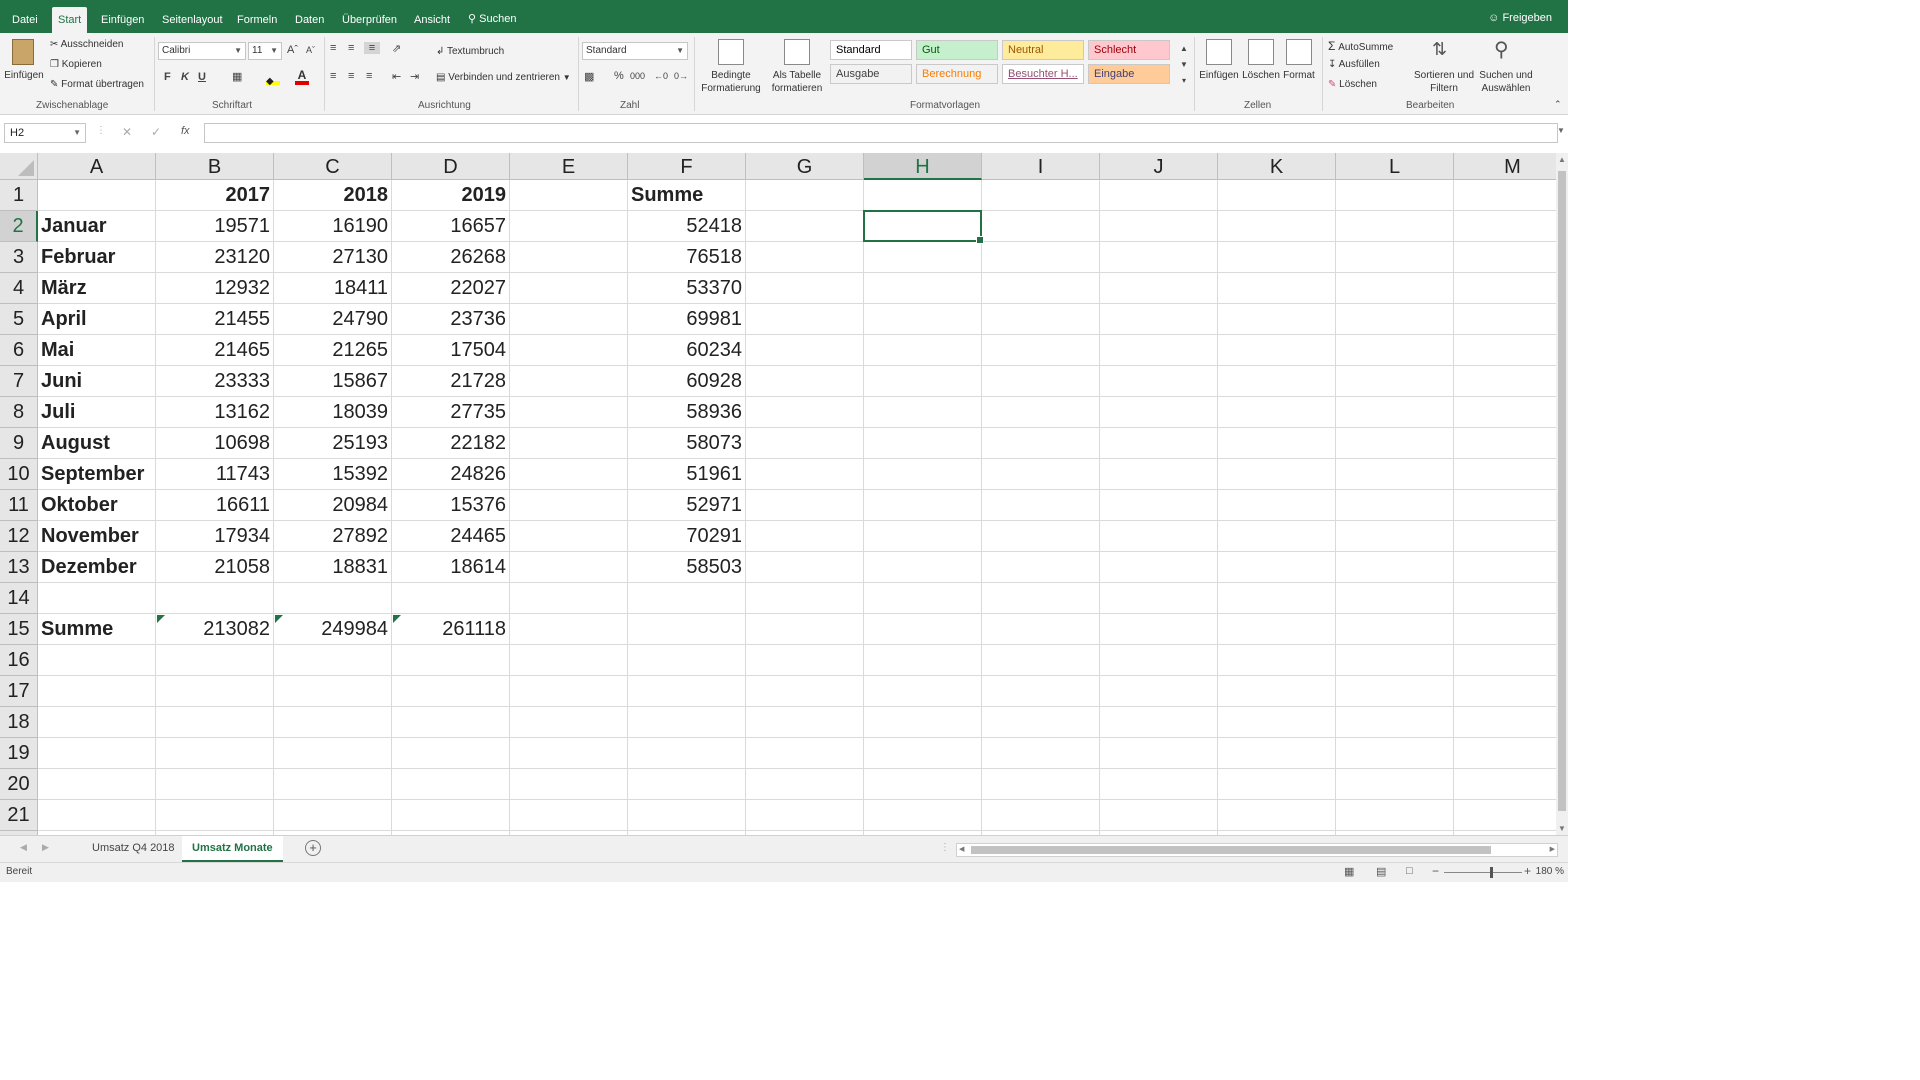 Image resolution: width=1920 pixels, height=1080 pixels. What do you see at coordinates (215, 722) in the screenshot?
I see `cell-b18` at bounding box center [215, 722].